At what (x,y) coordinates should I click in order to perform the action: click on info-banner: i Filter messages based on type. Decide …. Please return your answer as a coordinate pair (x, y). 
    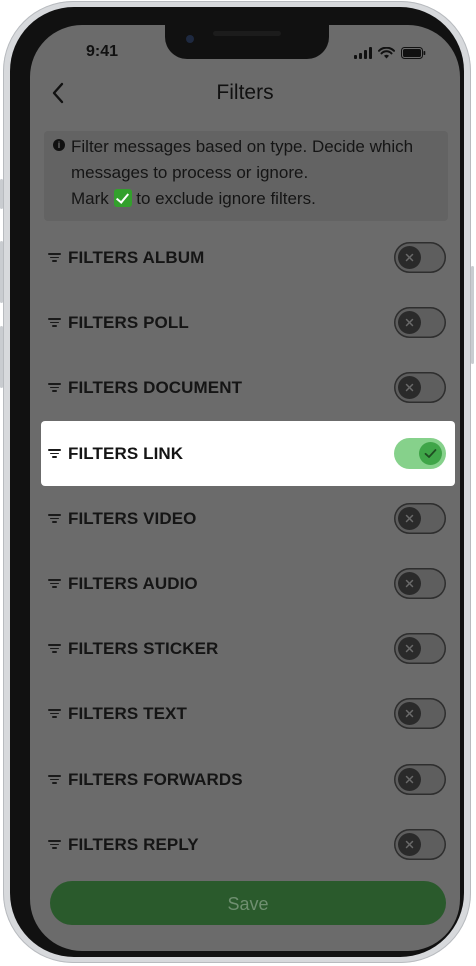
    Looking at the image, I should click on (246, 176).